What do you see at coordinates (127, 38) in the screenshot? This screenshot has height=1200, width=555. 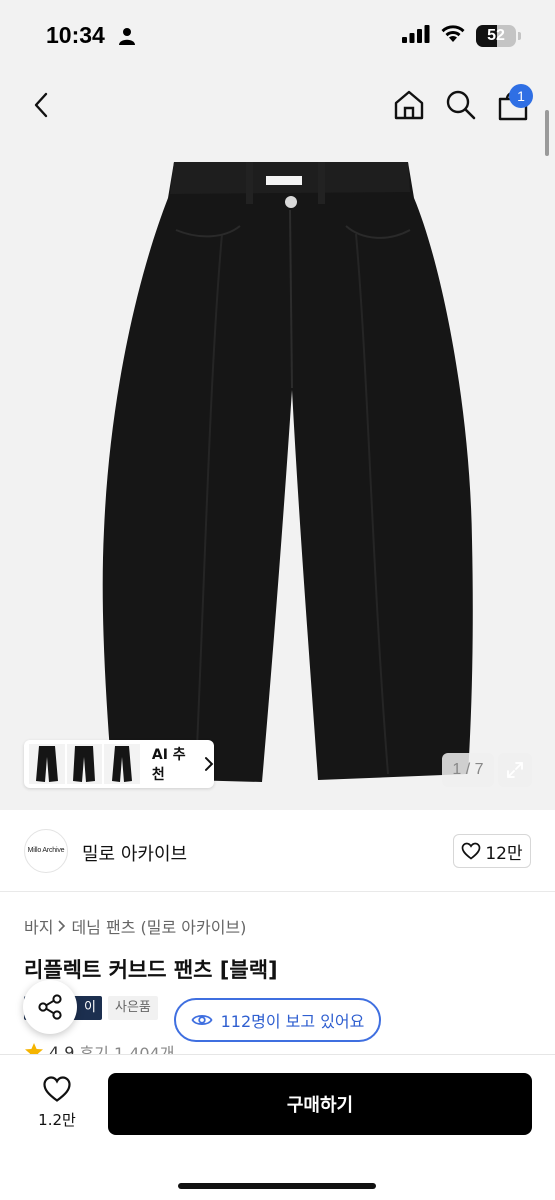 I see `person-icon` at bounding box center [127, 38].